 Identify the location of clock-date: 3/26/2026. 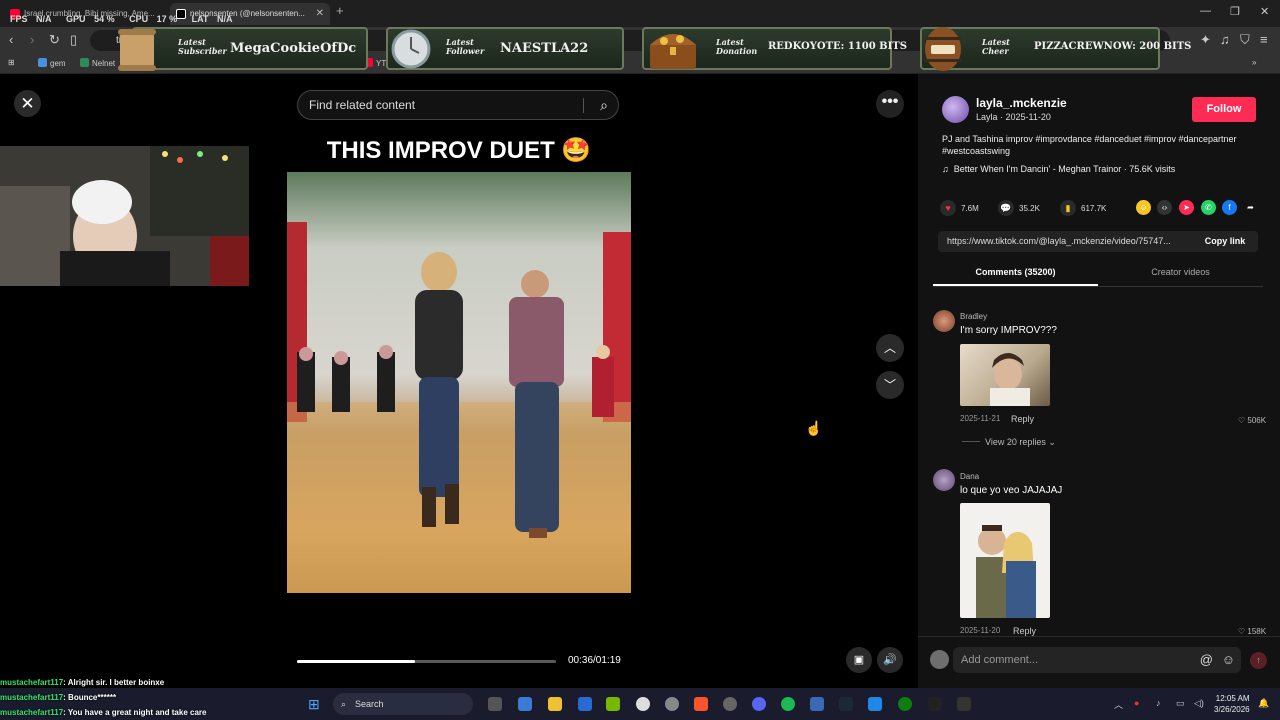
(1232, 709).